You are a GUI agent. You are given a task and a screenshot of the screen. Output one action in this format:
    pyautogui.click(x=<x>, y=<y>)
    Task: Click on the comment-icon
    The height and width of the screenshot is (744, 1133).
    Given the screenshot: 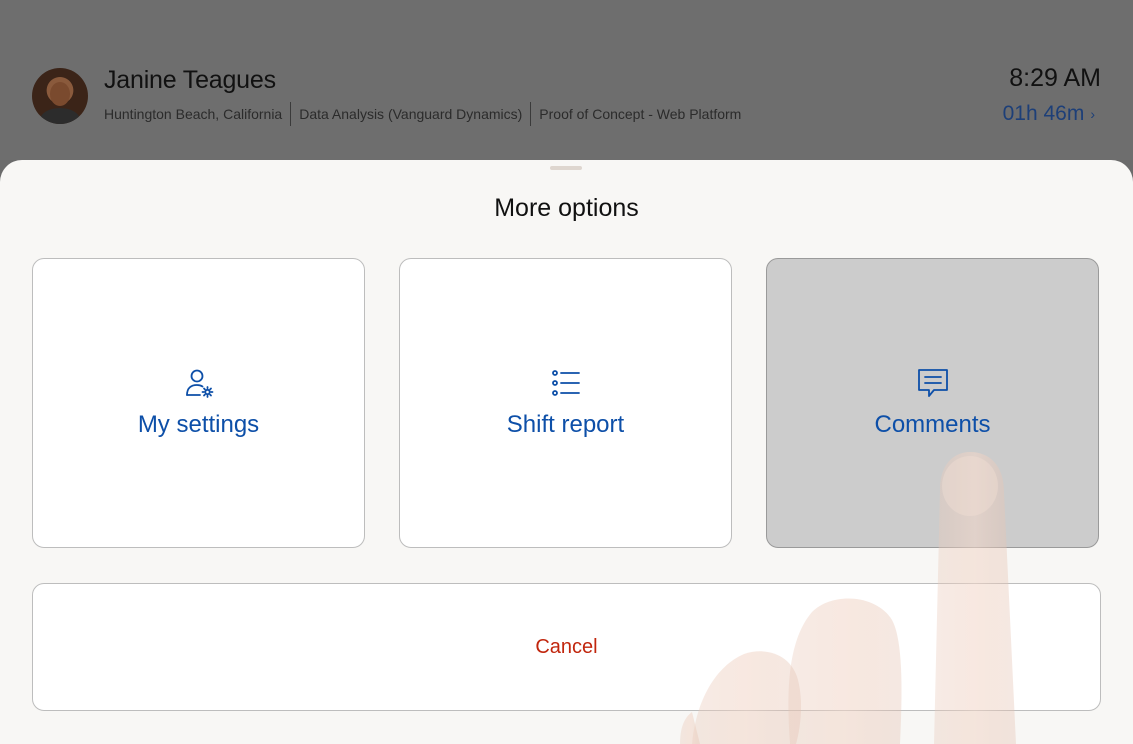 What is the action you would take?
    pyautogui.click(x=932, y=383)
    